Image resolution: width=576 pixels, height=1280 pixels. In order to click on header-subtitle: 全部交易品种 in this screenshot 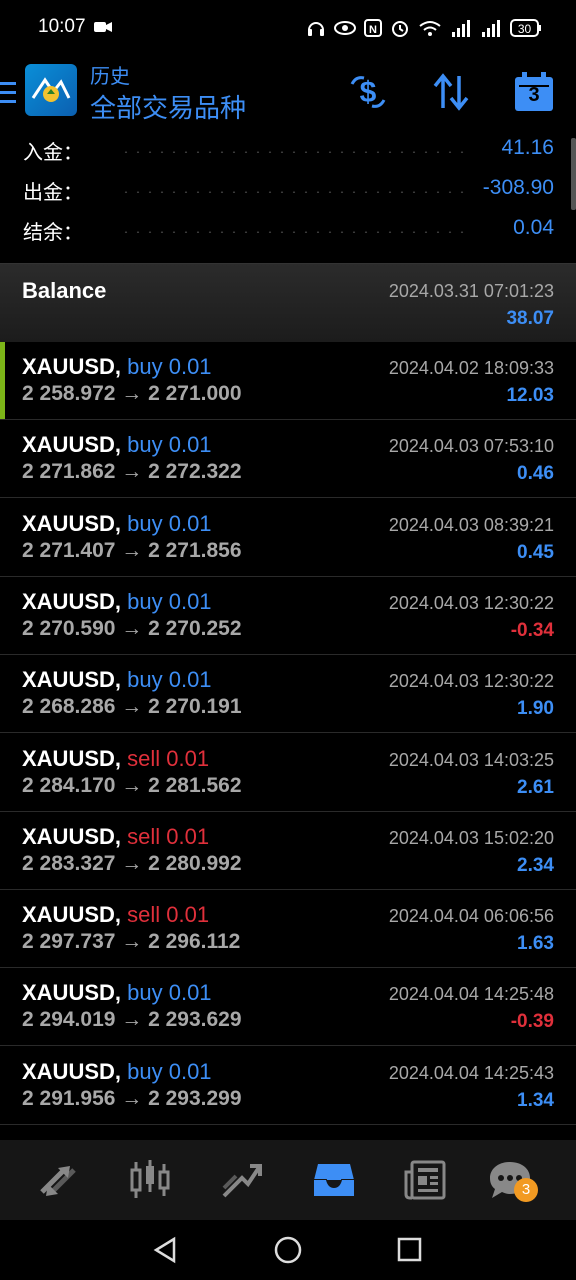, I will do `click(168, 106)`.